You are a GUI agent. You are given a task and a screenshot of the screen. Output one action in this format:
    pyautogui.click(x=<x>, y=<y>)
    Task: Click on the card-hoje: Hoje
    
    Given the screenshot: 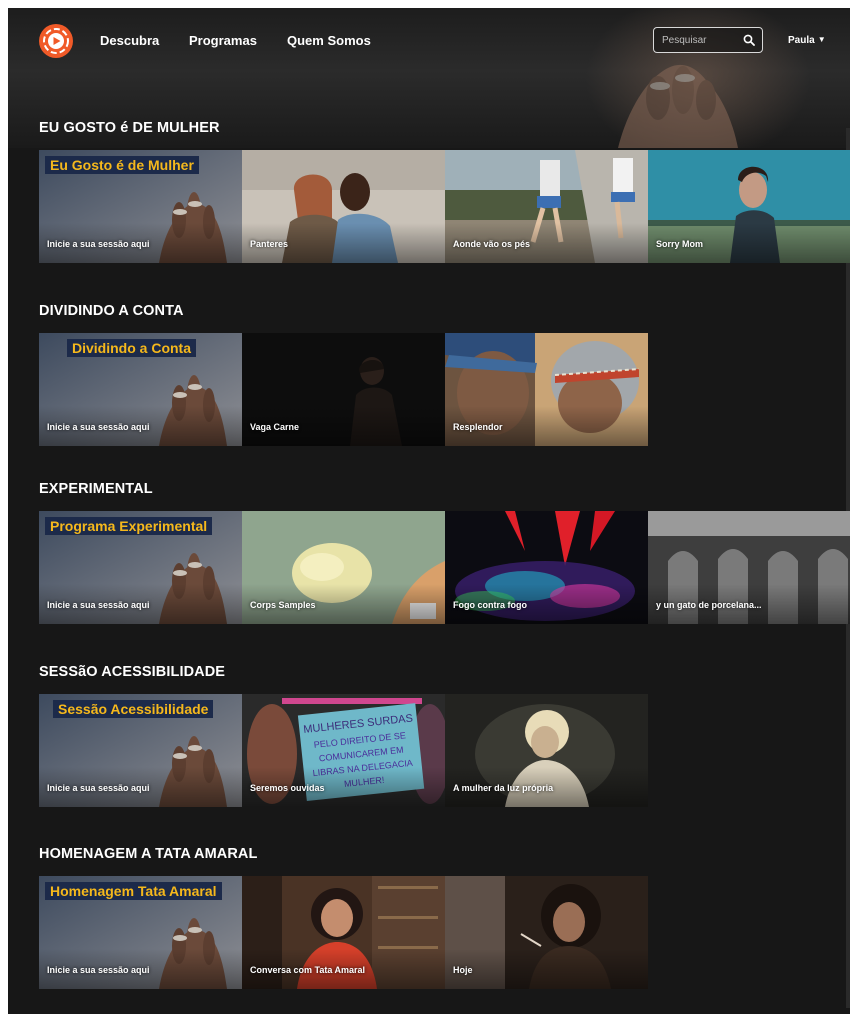 What is the action you would take?
    pyautogui.click(x=546, y=932)
    